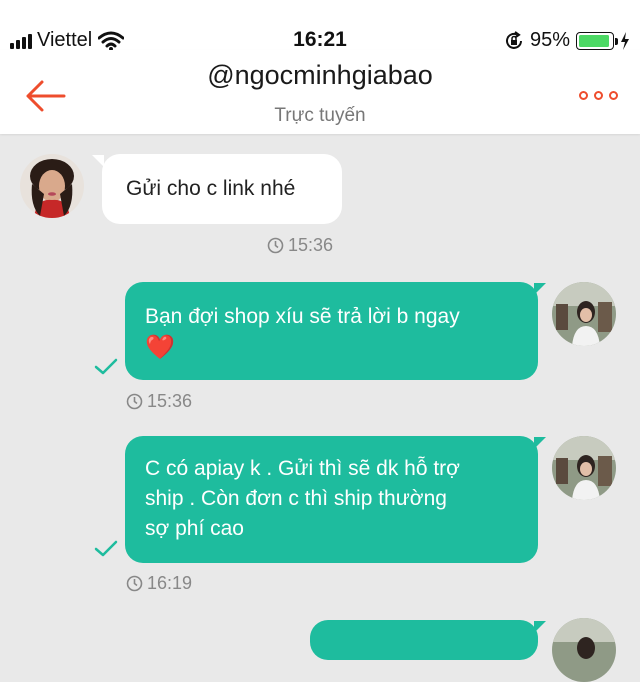  I want to click on timestamp-text: 16:19, so click(170, 583).